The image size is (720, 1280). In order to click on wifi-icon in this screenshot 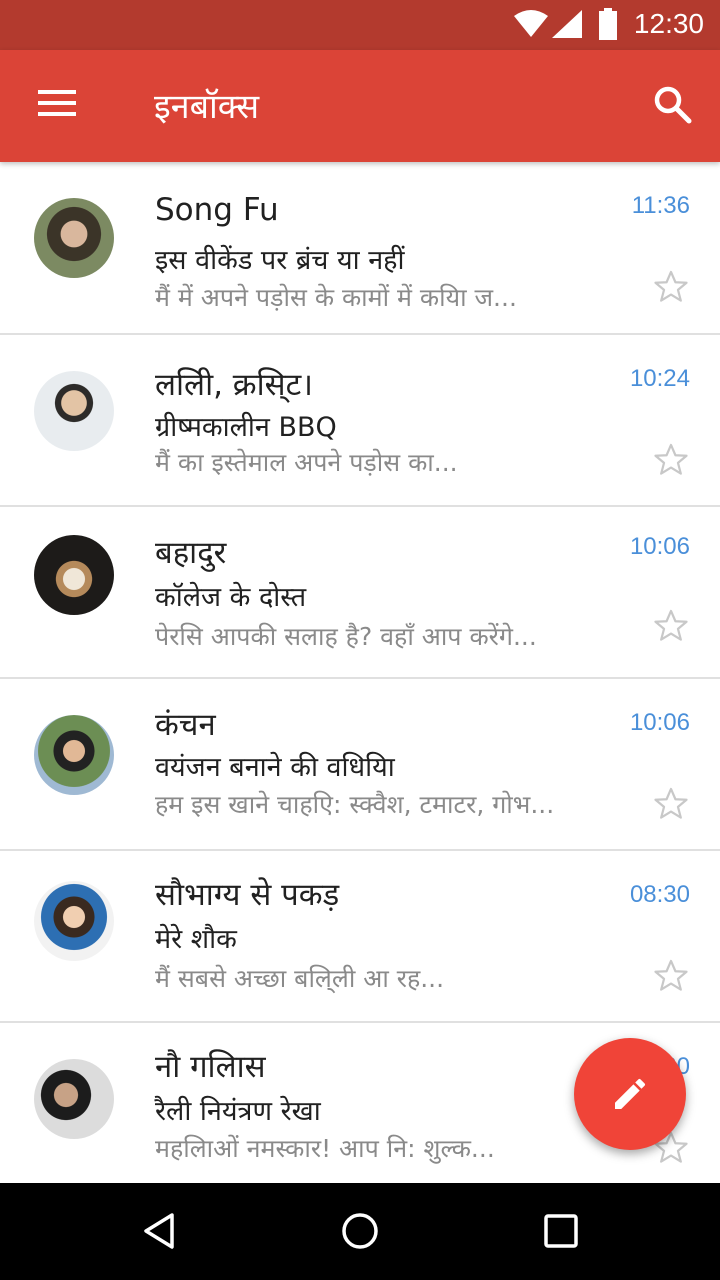, I will do `click(531, 23)`.